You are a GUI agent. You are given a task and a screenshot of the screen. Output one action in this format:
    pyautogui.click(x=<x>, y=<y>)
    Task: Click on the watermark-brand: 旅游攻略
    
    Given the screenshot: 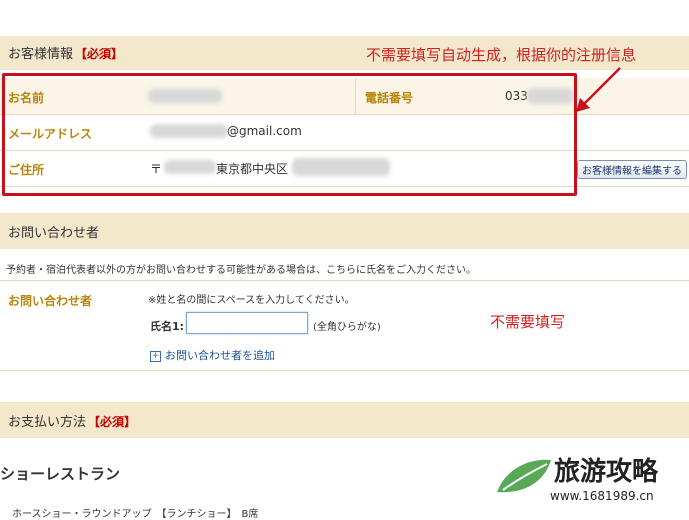 What is the action you would take?
    pyautogui.click(x=606, y=472)
    